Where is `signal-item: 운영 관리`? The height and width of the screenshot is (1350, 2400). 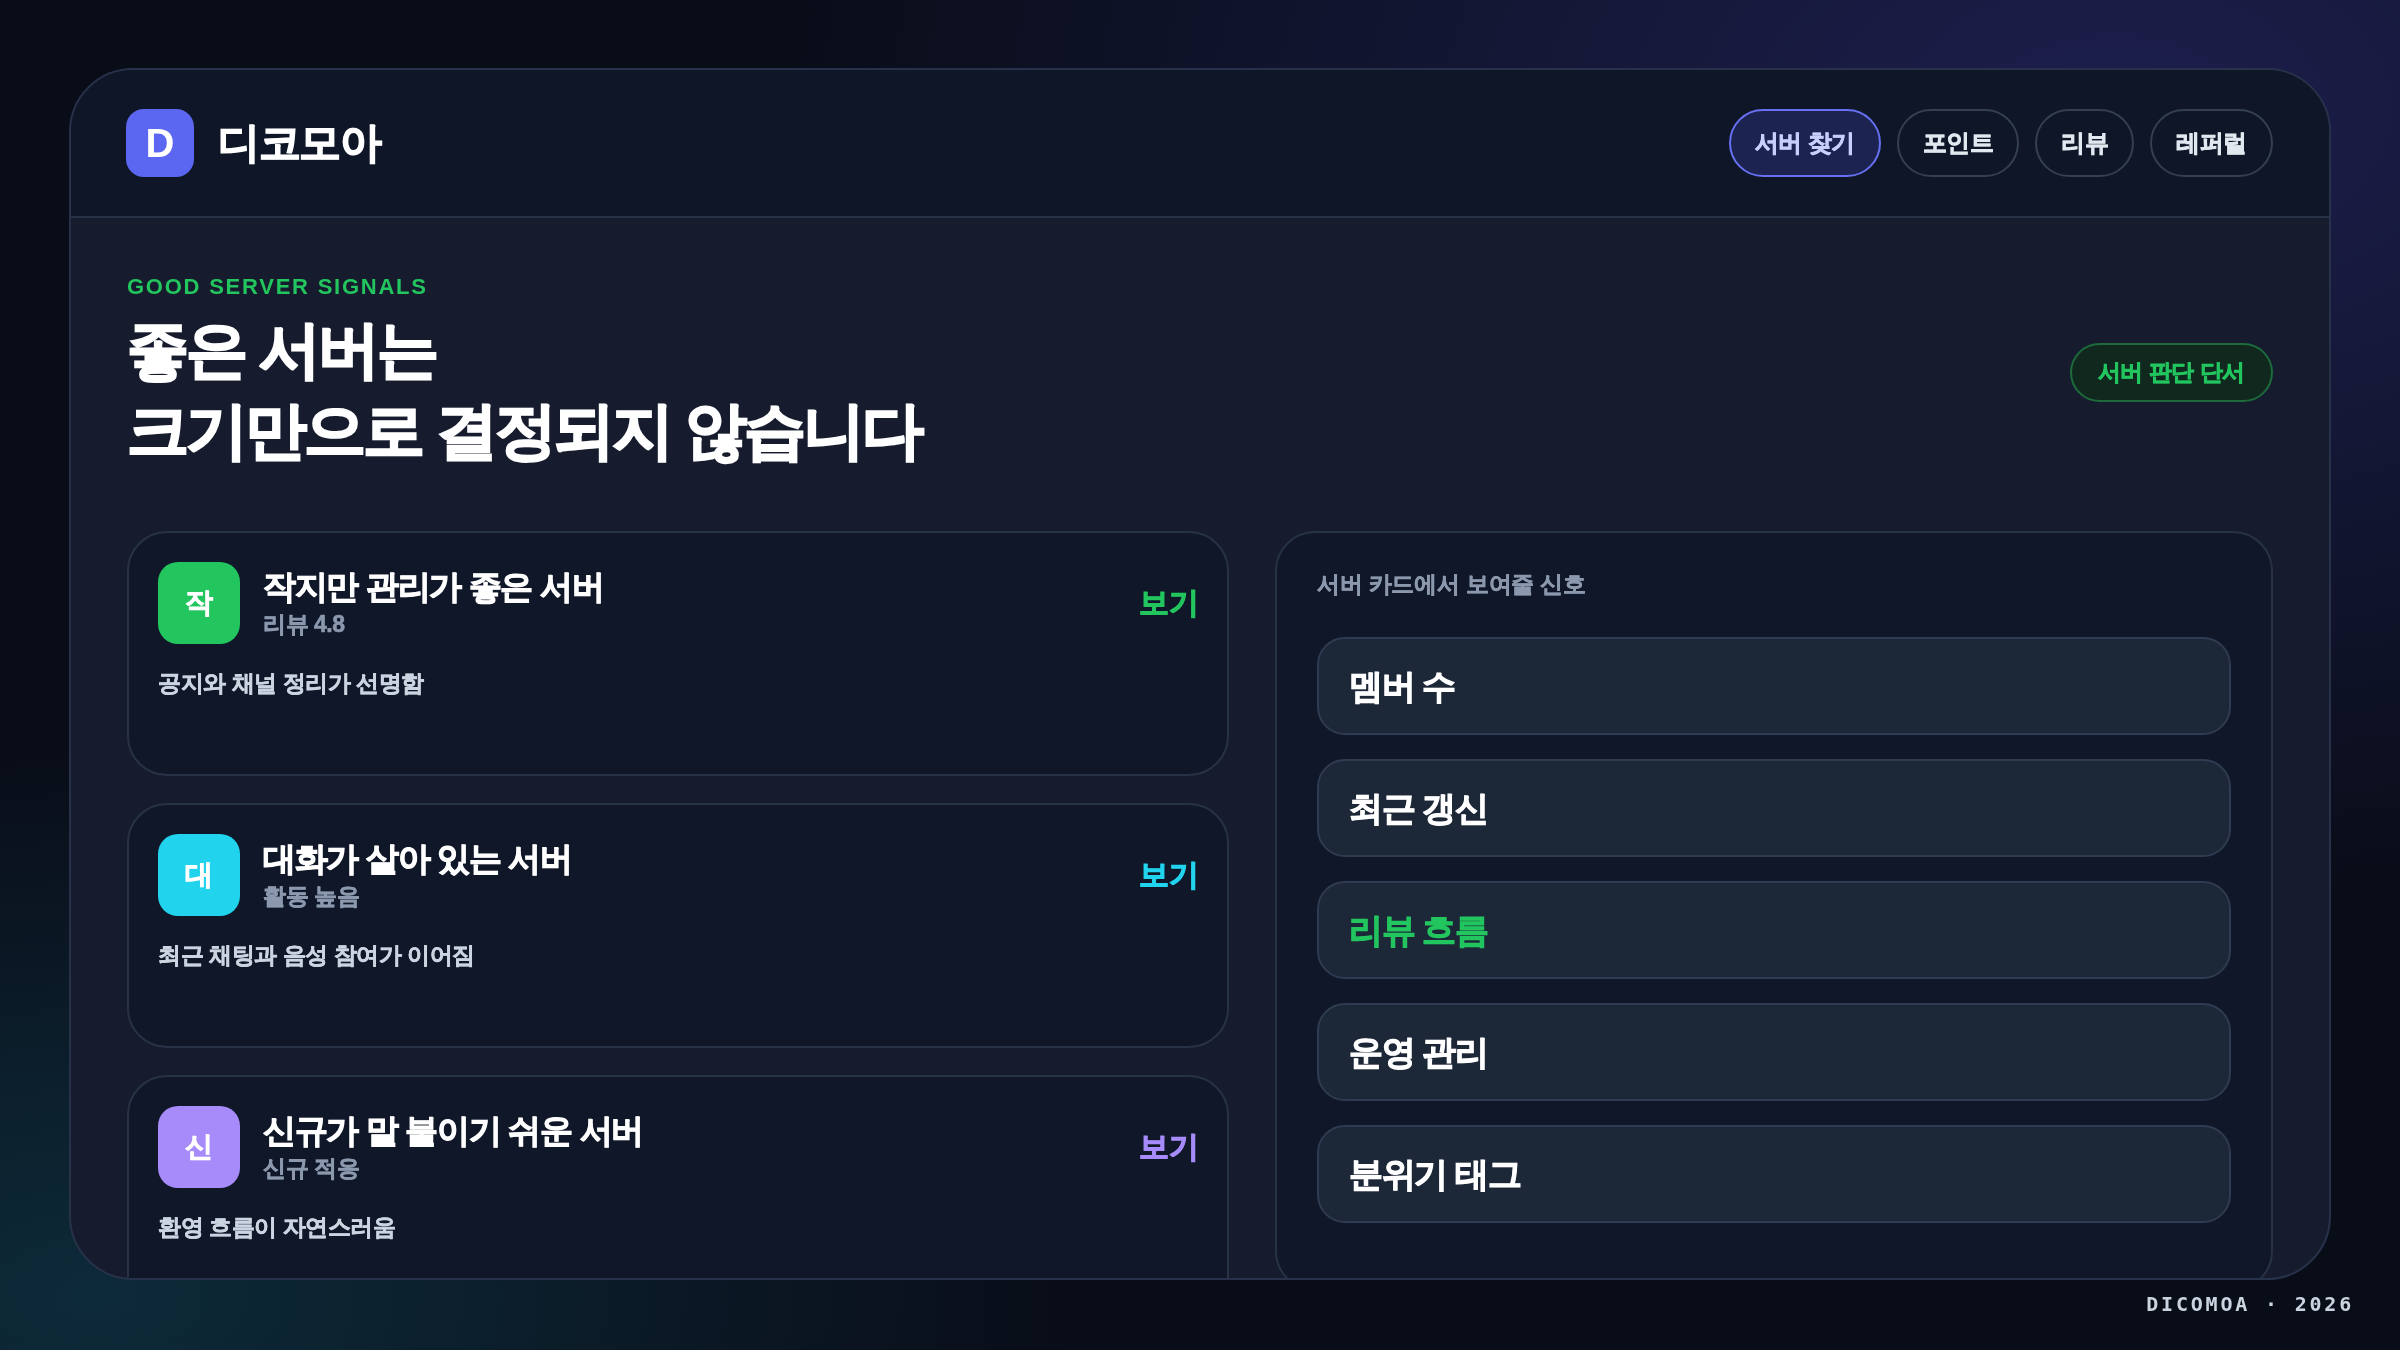
signal-item: 운영 관리 is located at coordinates (1774, 1052).